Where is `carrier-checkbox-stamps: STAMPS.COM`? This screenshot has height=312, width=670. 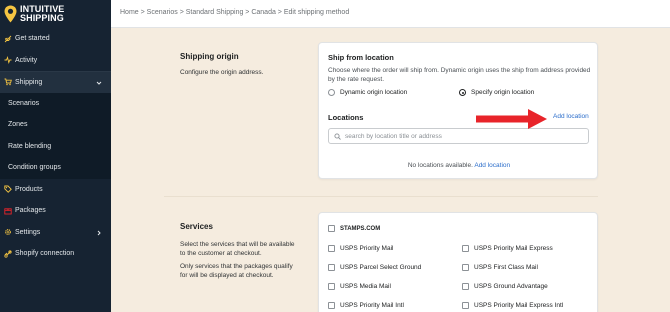 carrier-checkbox-stamps: STAMPS.COM is located at coordinates (354, 228).